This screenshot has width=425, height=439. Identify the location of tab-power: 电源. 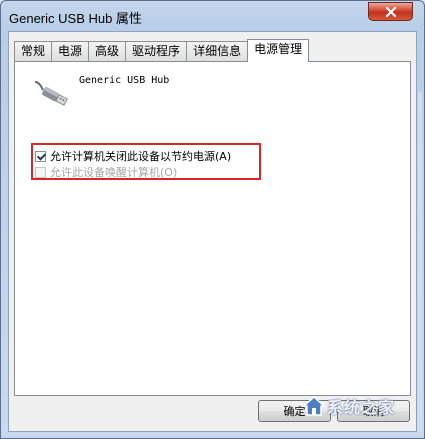
(70, 51).